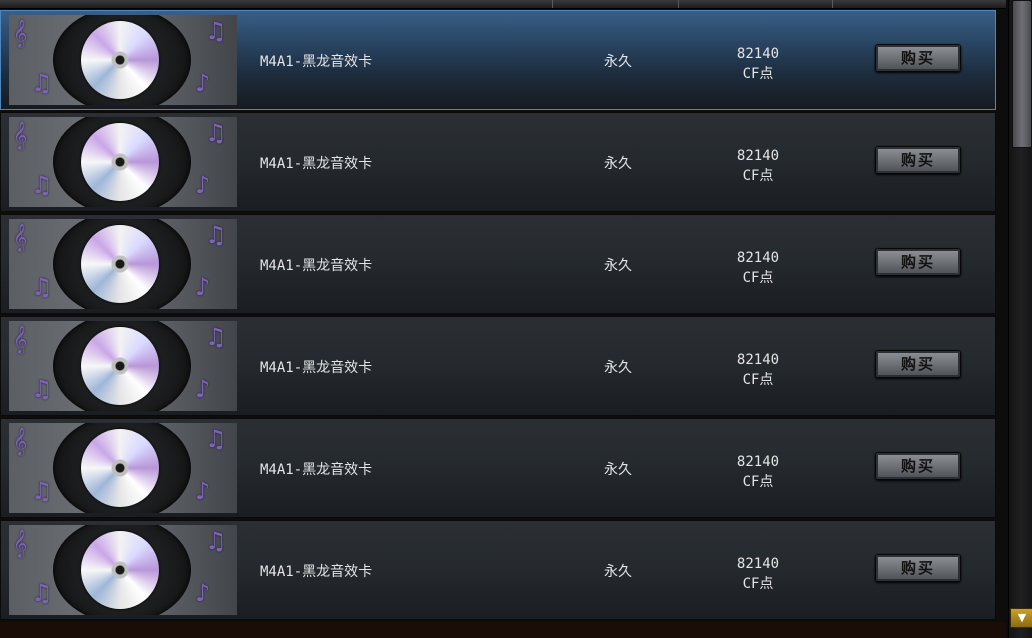  What do you see at coordinates (1020, 319) in the screenshot?
I see `vertical-scrollbar: ▼` at bounding box center [1020, 319].